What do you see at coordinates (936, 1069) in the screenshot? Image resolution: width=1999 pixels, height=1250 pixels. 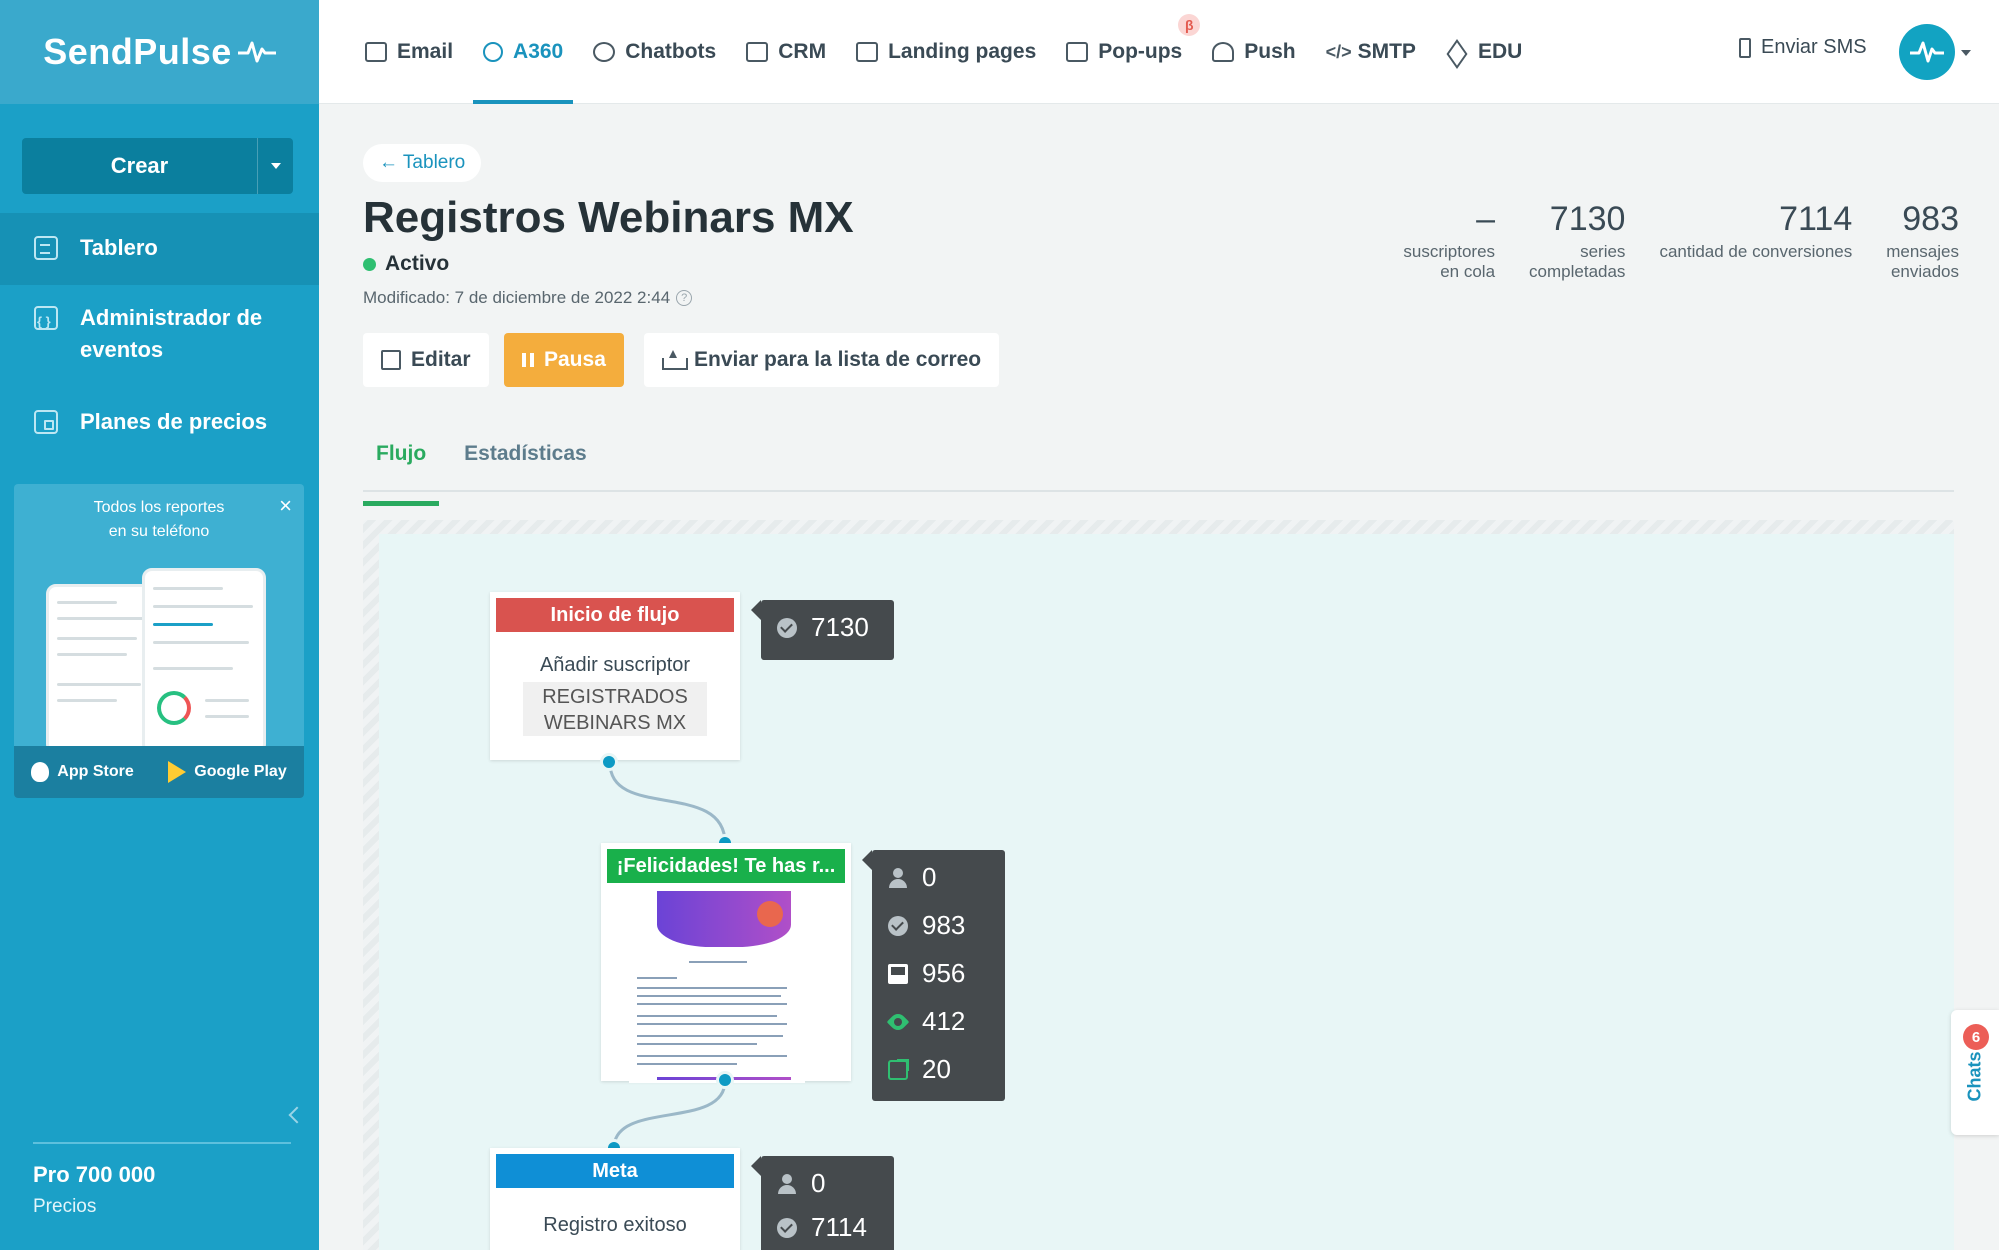 I see `stat-value: 20` at bounding box center [936, 1069].